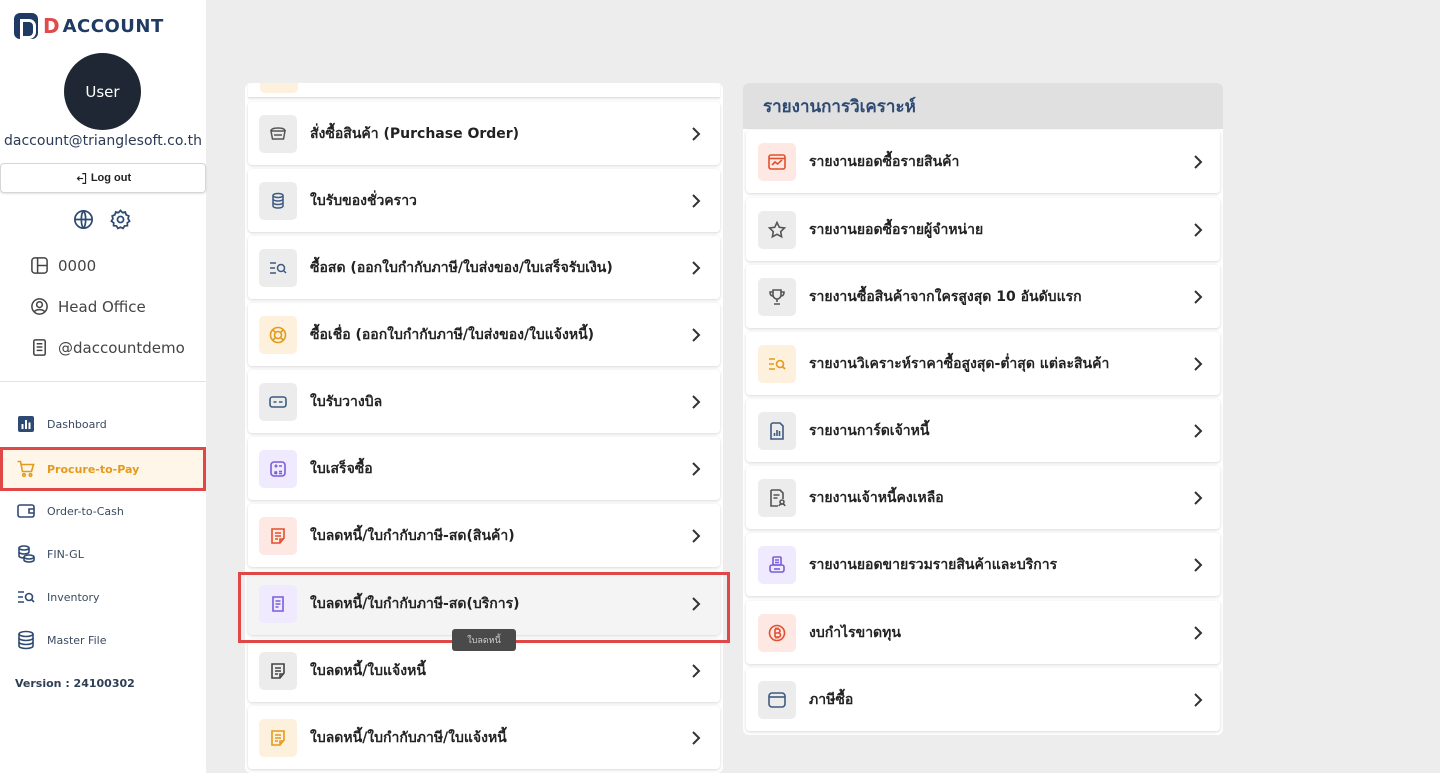 This screenshot has width=1440, height=773. What do you see at coordinates (408, 737) in the screenshot?
I see `menu-label: ใบลดหนี้/ใบกำกับภาษี/ใบแจ้งหนี้` at bounding box center [408, 737].